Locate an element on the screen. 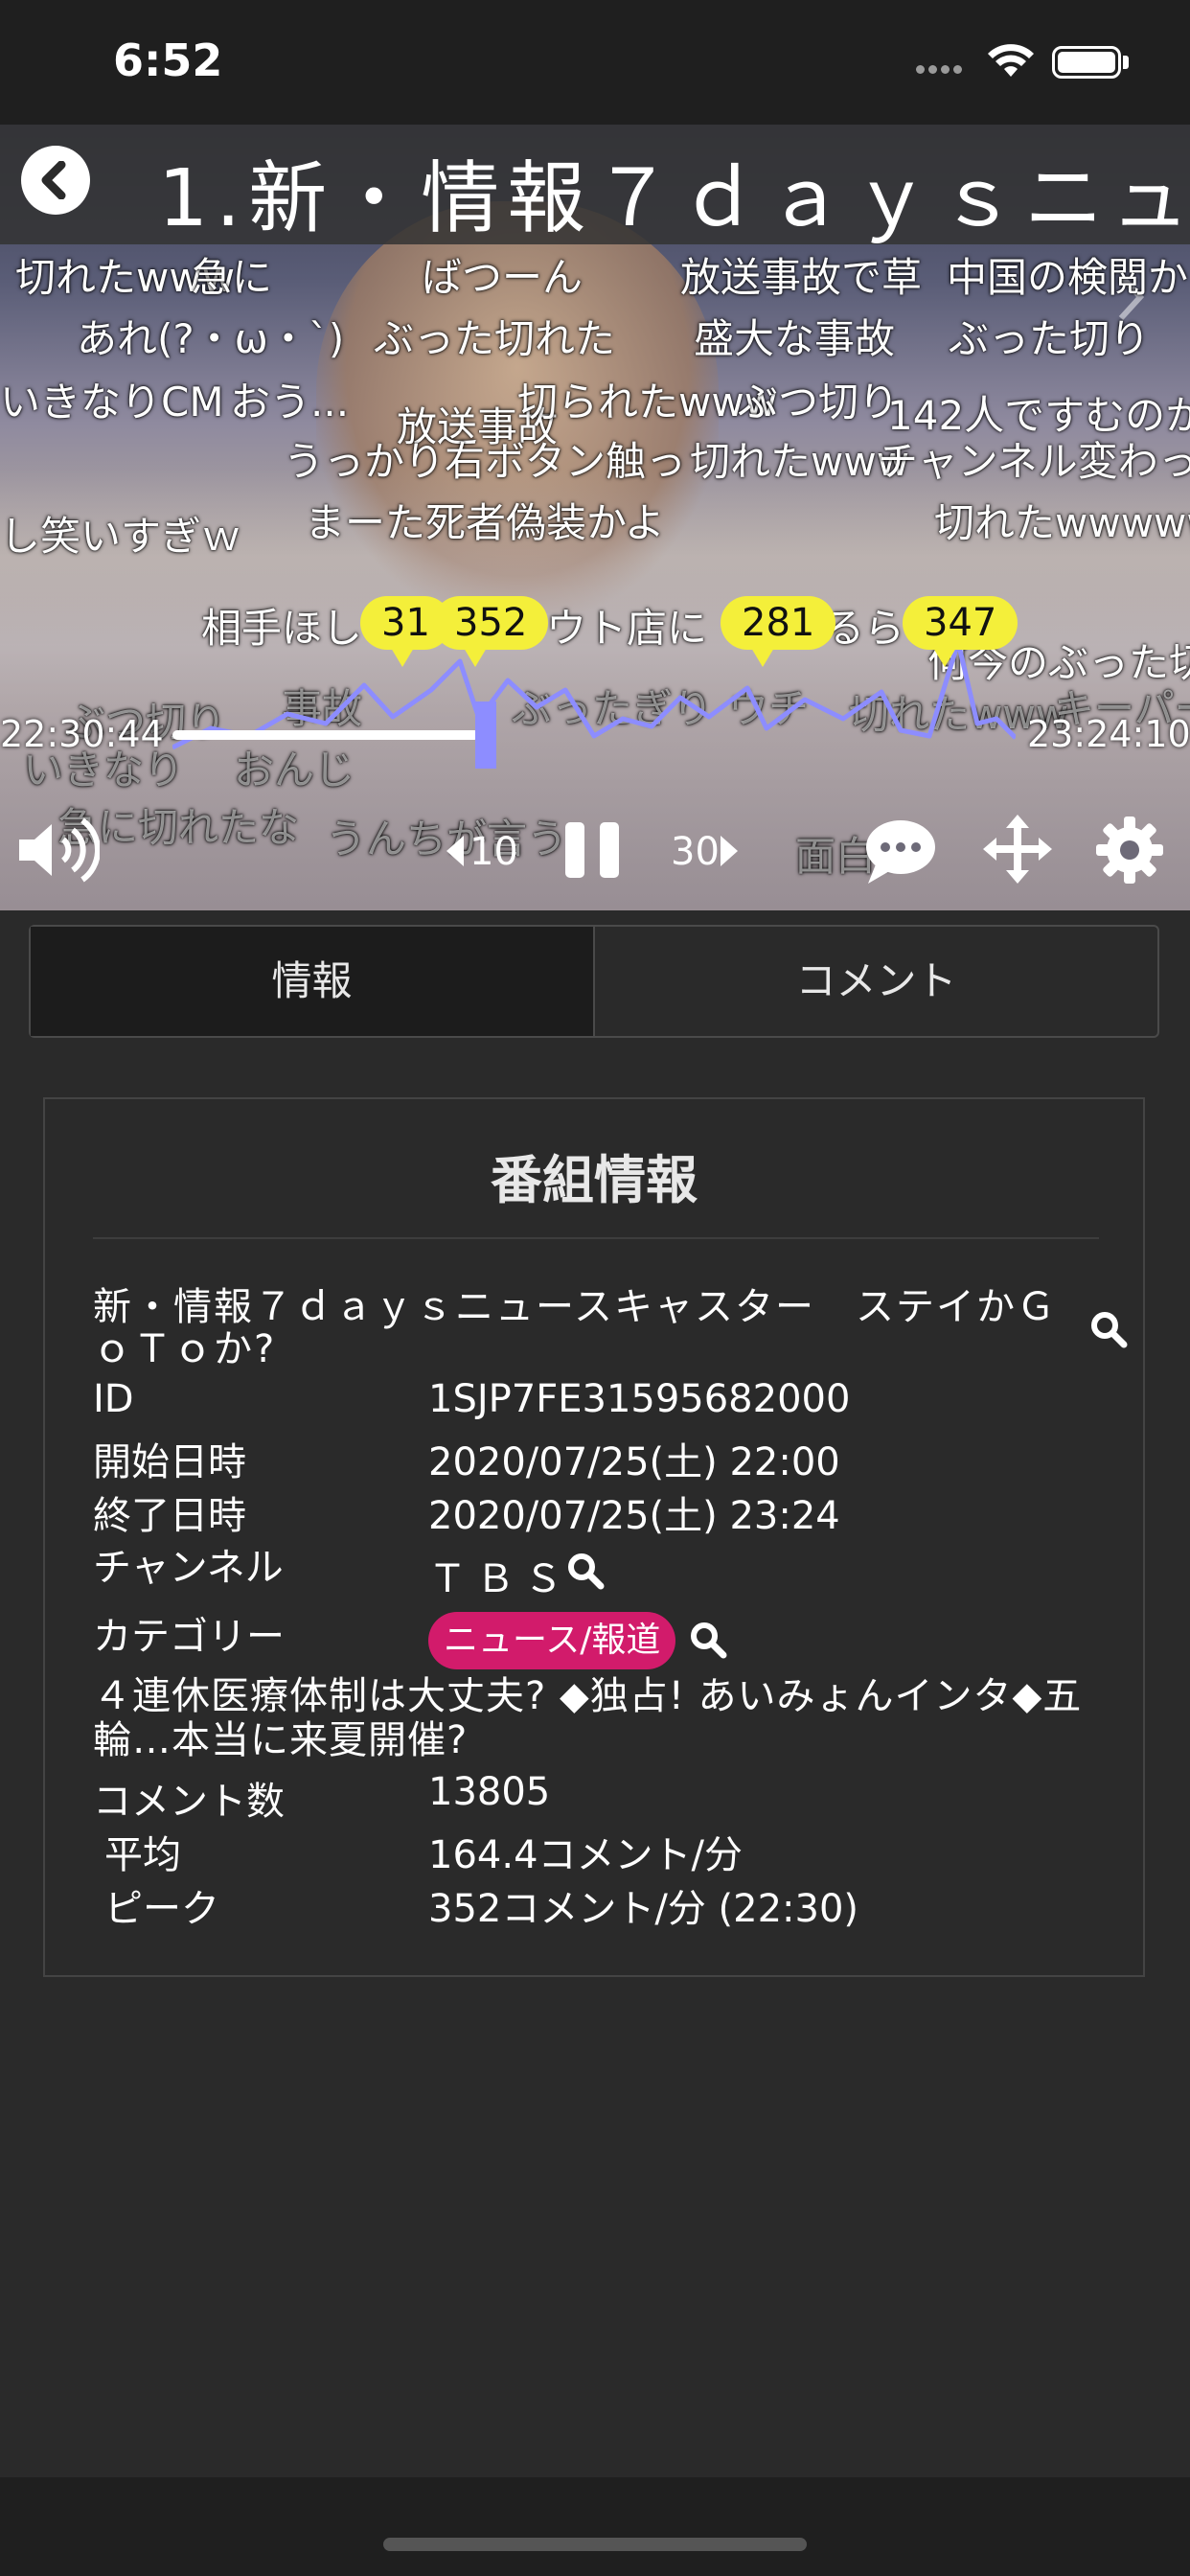 This screenshot has width=1190, height=2576. wifi-icon is located at coordinates (1011, 60).